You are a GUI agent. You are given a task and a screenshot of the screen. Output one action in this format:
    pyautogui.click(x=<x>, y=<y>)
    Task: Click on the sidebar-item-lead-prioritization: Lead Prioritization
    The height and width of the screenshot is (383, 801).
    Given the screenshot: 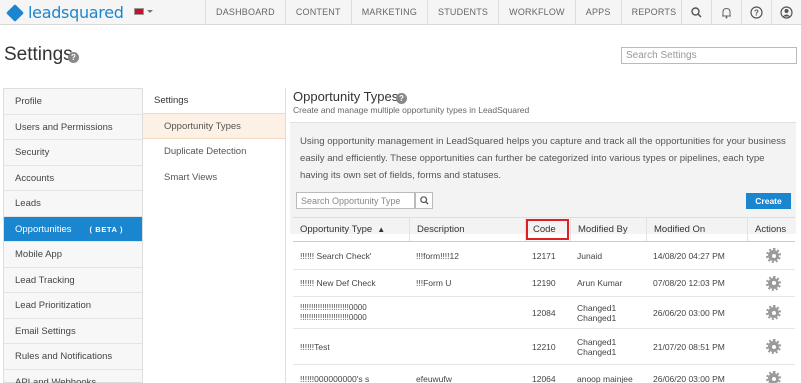 What is the action you would take?
    pyautogui.click(x=73, y=306)
    